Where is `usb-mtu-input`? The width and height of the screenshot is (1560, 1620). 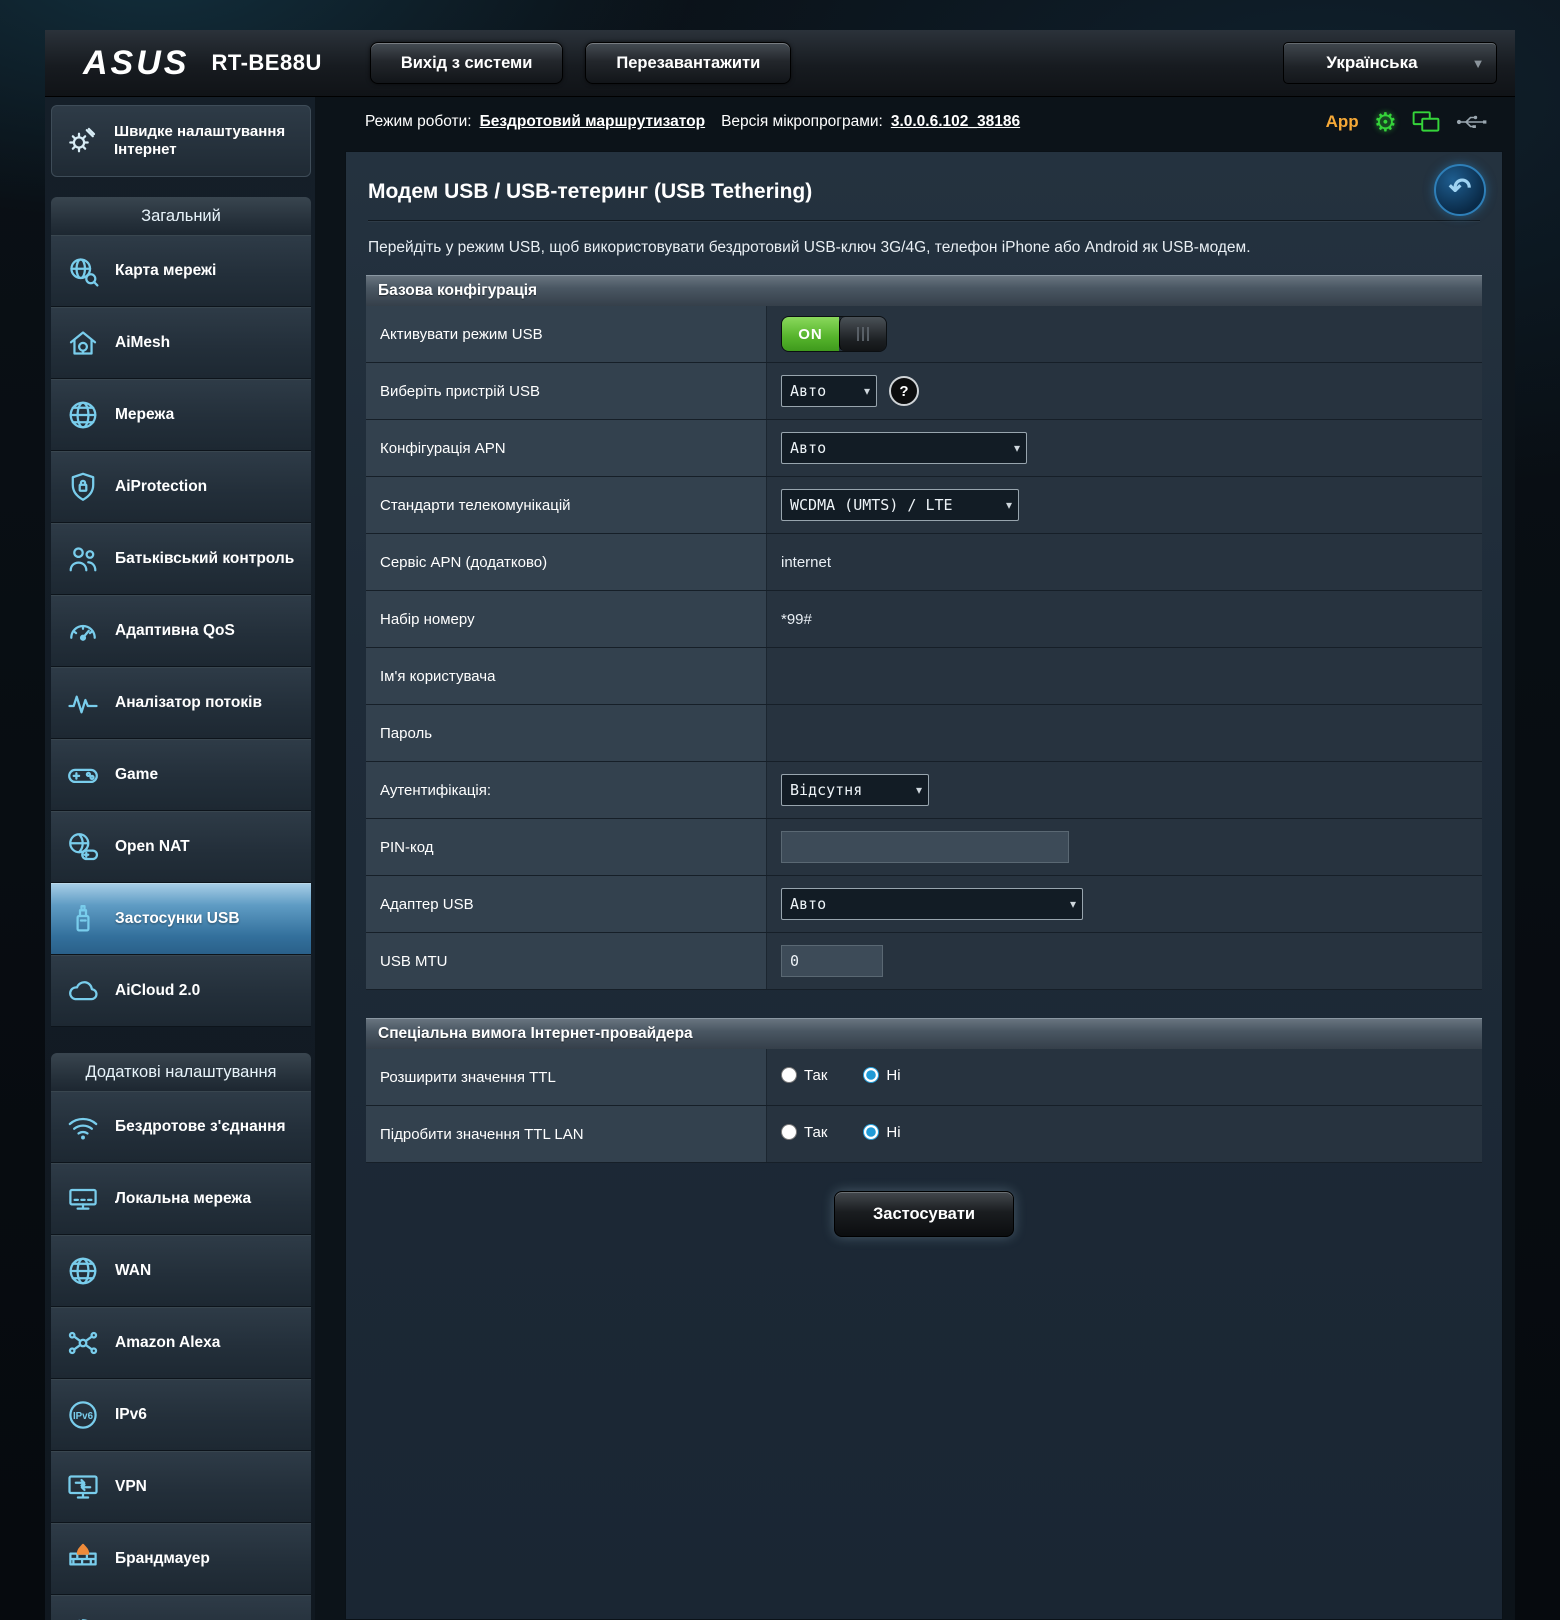
usb-mtu-input is located at coordinates (832, 961).